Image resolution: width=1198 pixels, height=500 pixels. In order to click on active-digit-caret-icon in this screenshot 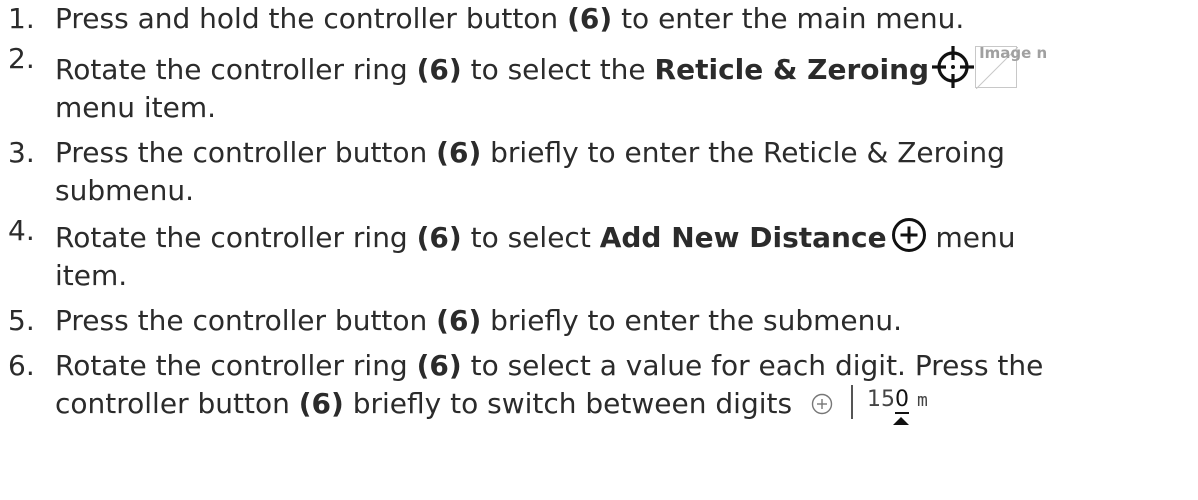, I will do `click(900, 421)`.